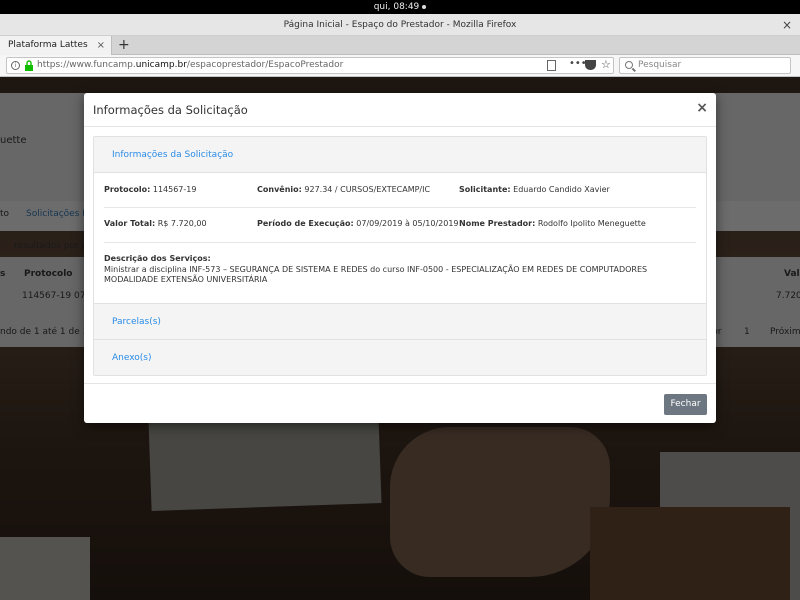 The width and height of the screenshot is (800, 600). What do you see at coordinates (15, 65) in the screenshot?
I see `site-info-icon: i` at bounding box center [15, 65].